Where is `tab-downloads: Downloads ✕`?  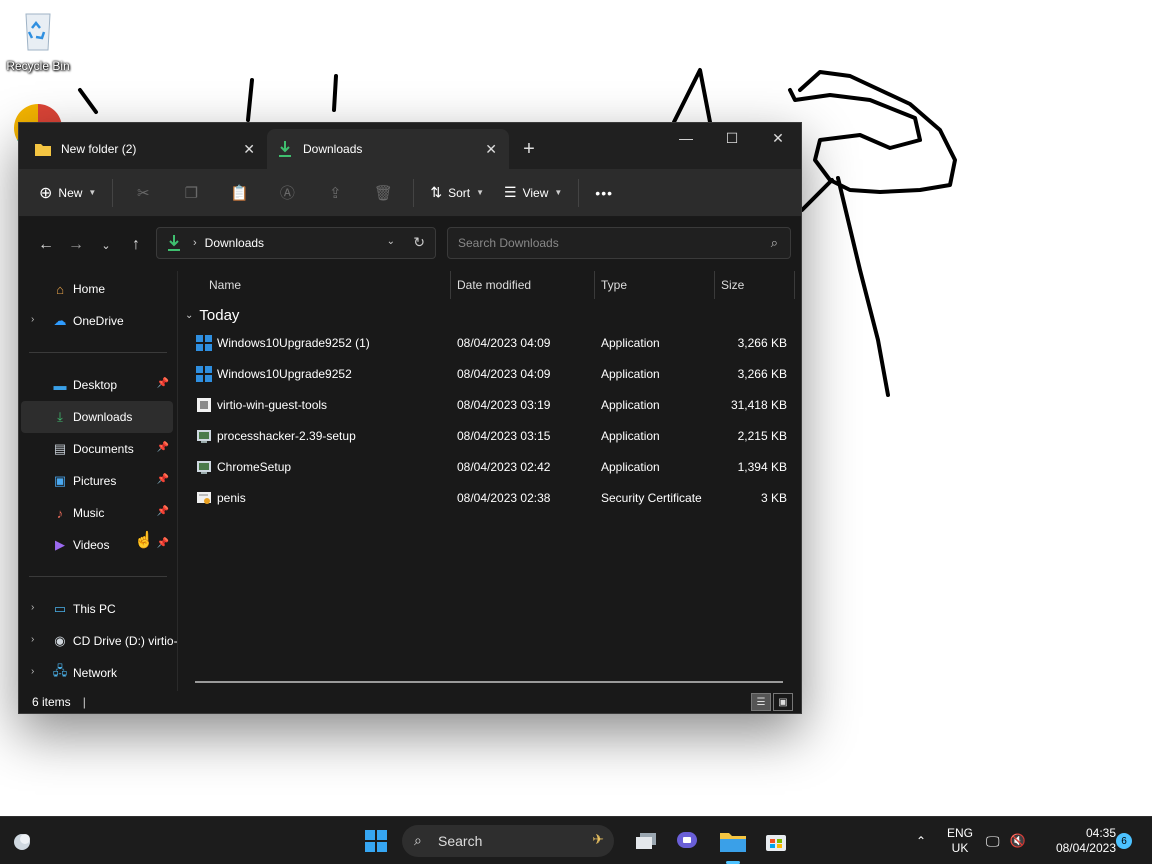
tab-downloads: Downloads ✕ is located at coordinates (388, 149).